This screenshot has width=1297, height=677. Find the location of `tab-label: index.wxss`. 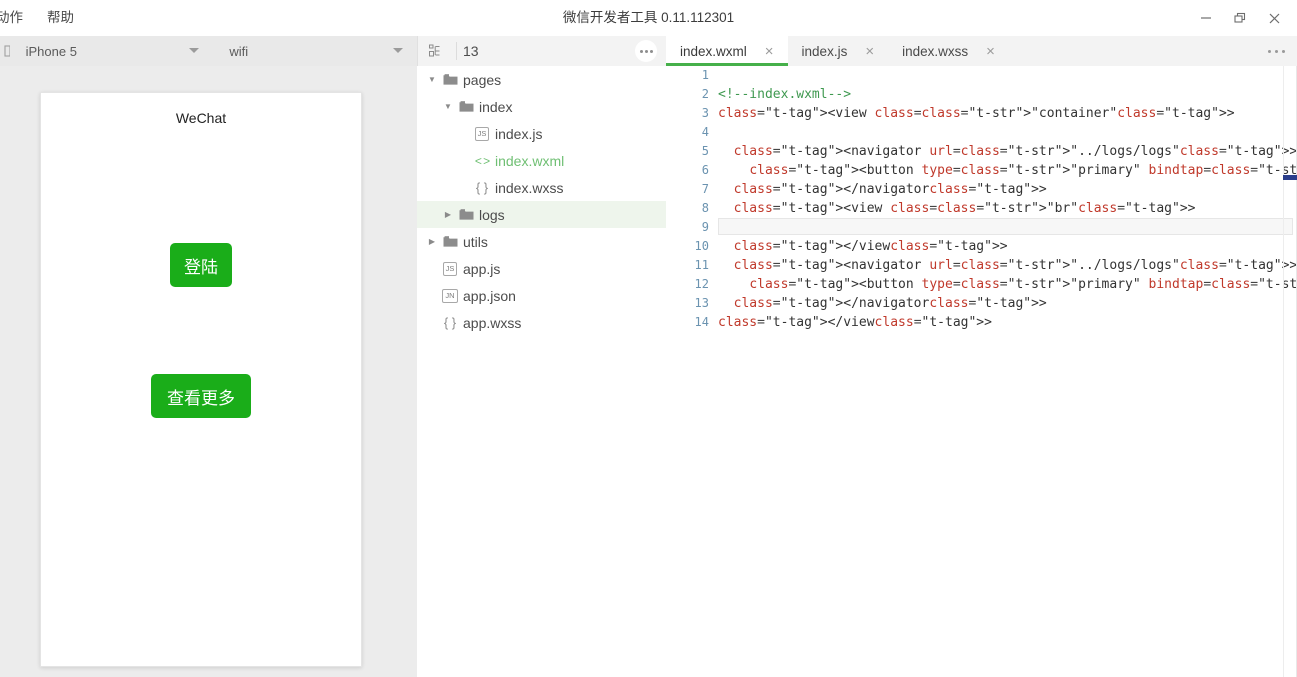

tab-label: index.wxss is located at coordinates (935, 51).